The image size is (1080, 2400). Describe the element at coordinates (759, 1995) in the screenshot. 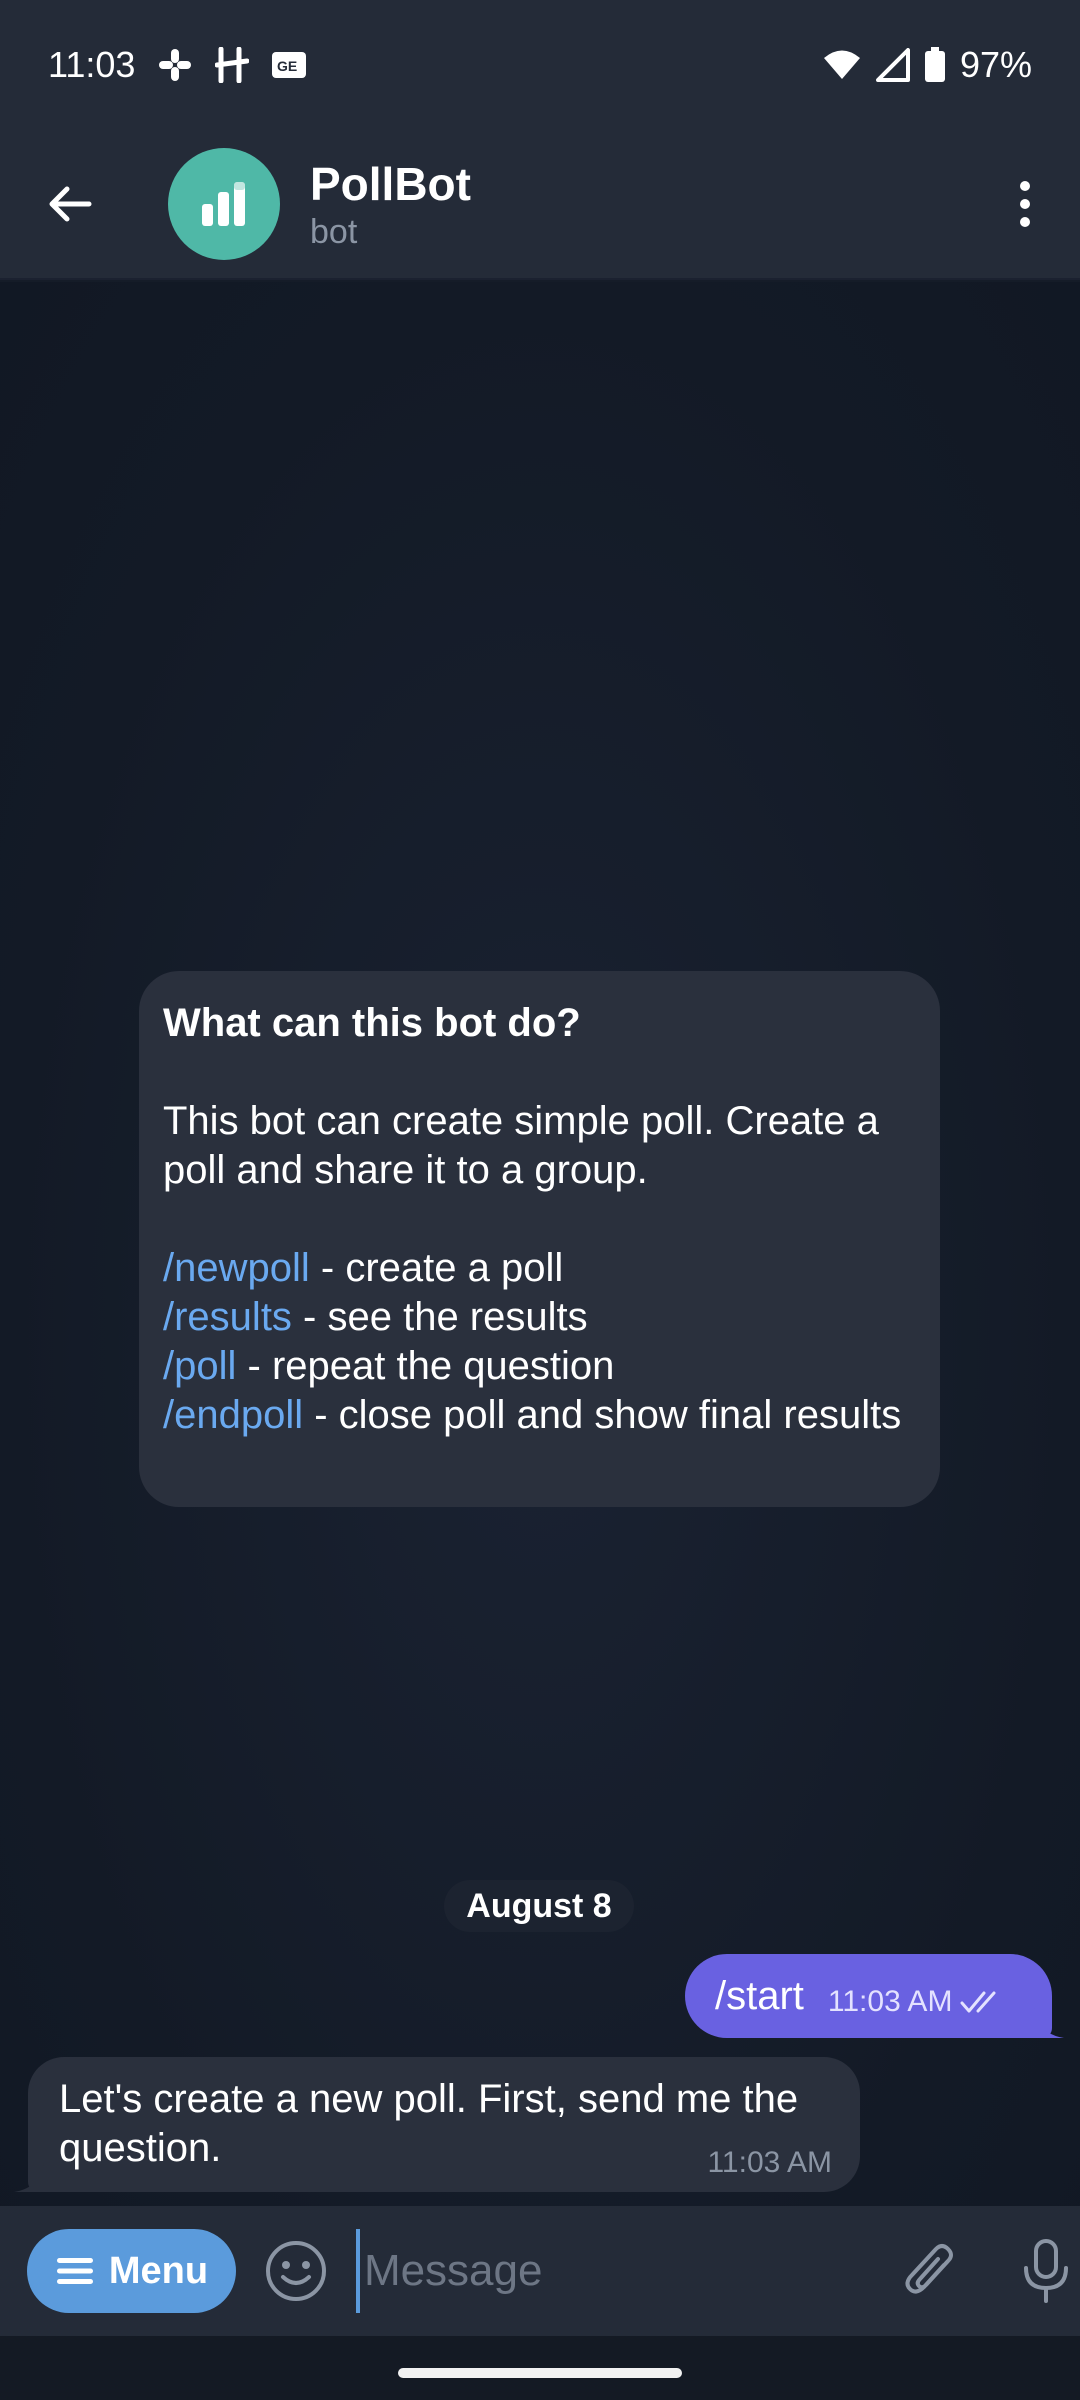

I see `outgoing-message-text: /start` at that location.